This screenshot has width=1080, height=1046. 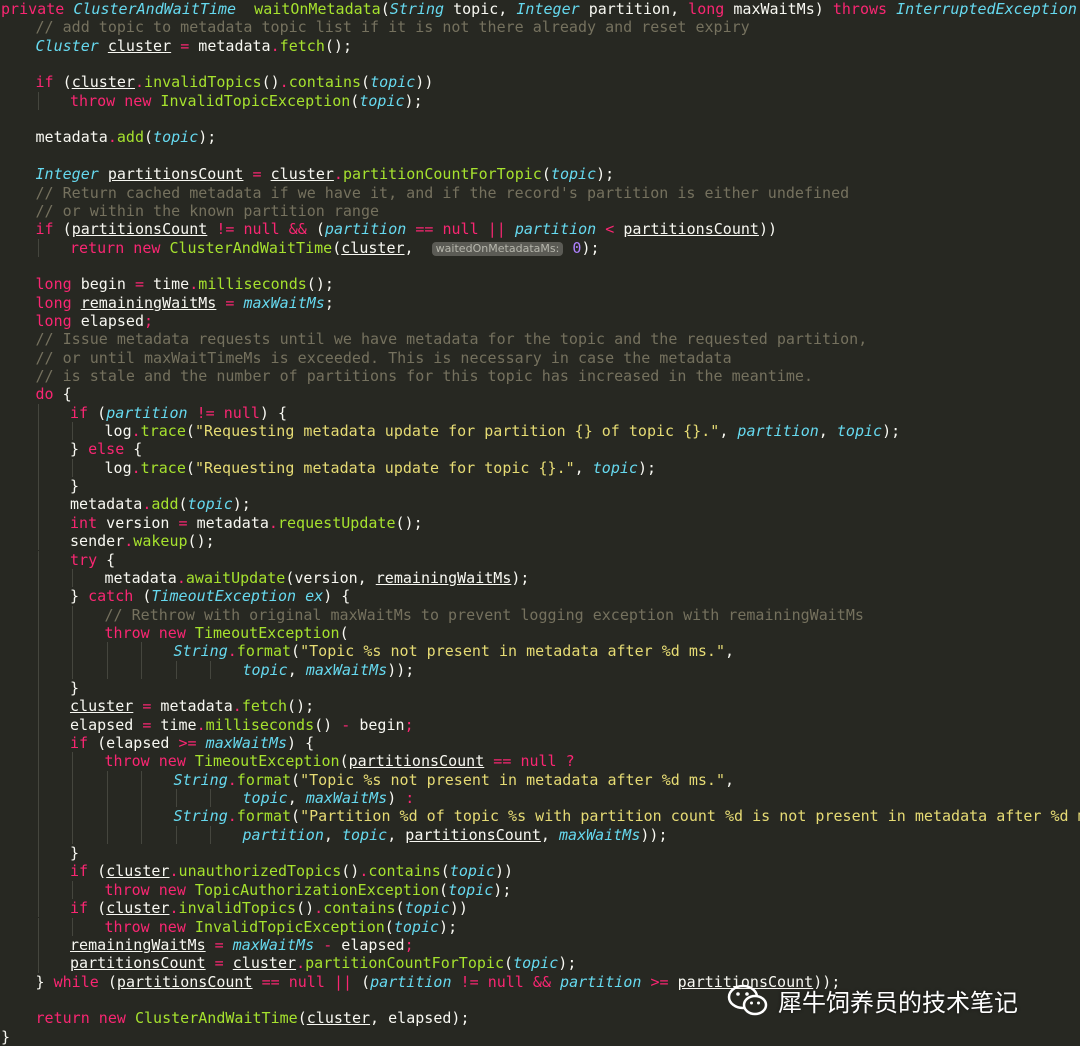 What do you see at coordinates (443, 577) in the screenshot?
I see `code-token: remainingWaitMs` at bounding box center [443, 577].